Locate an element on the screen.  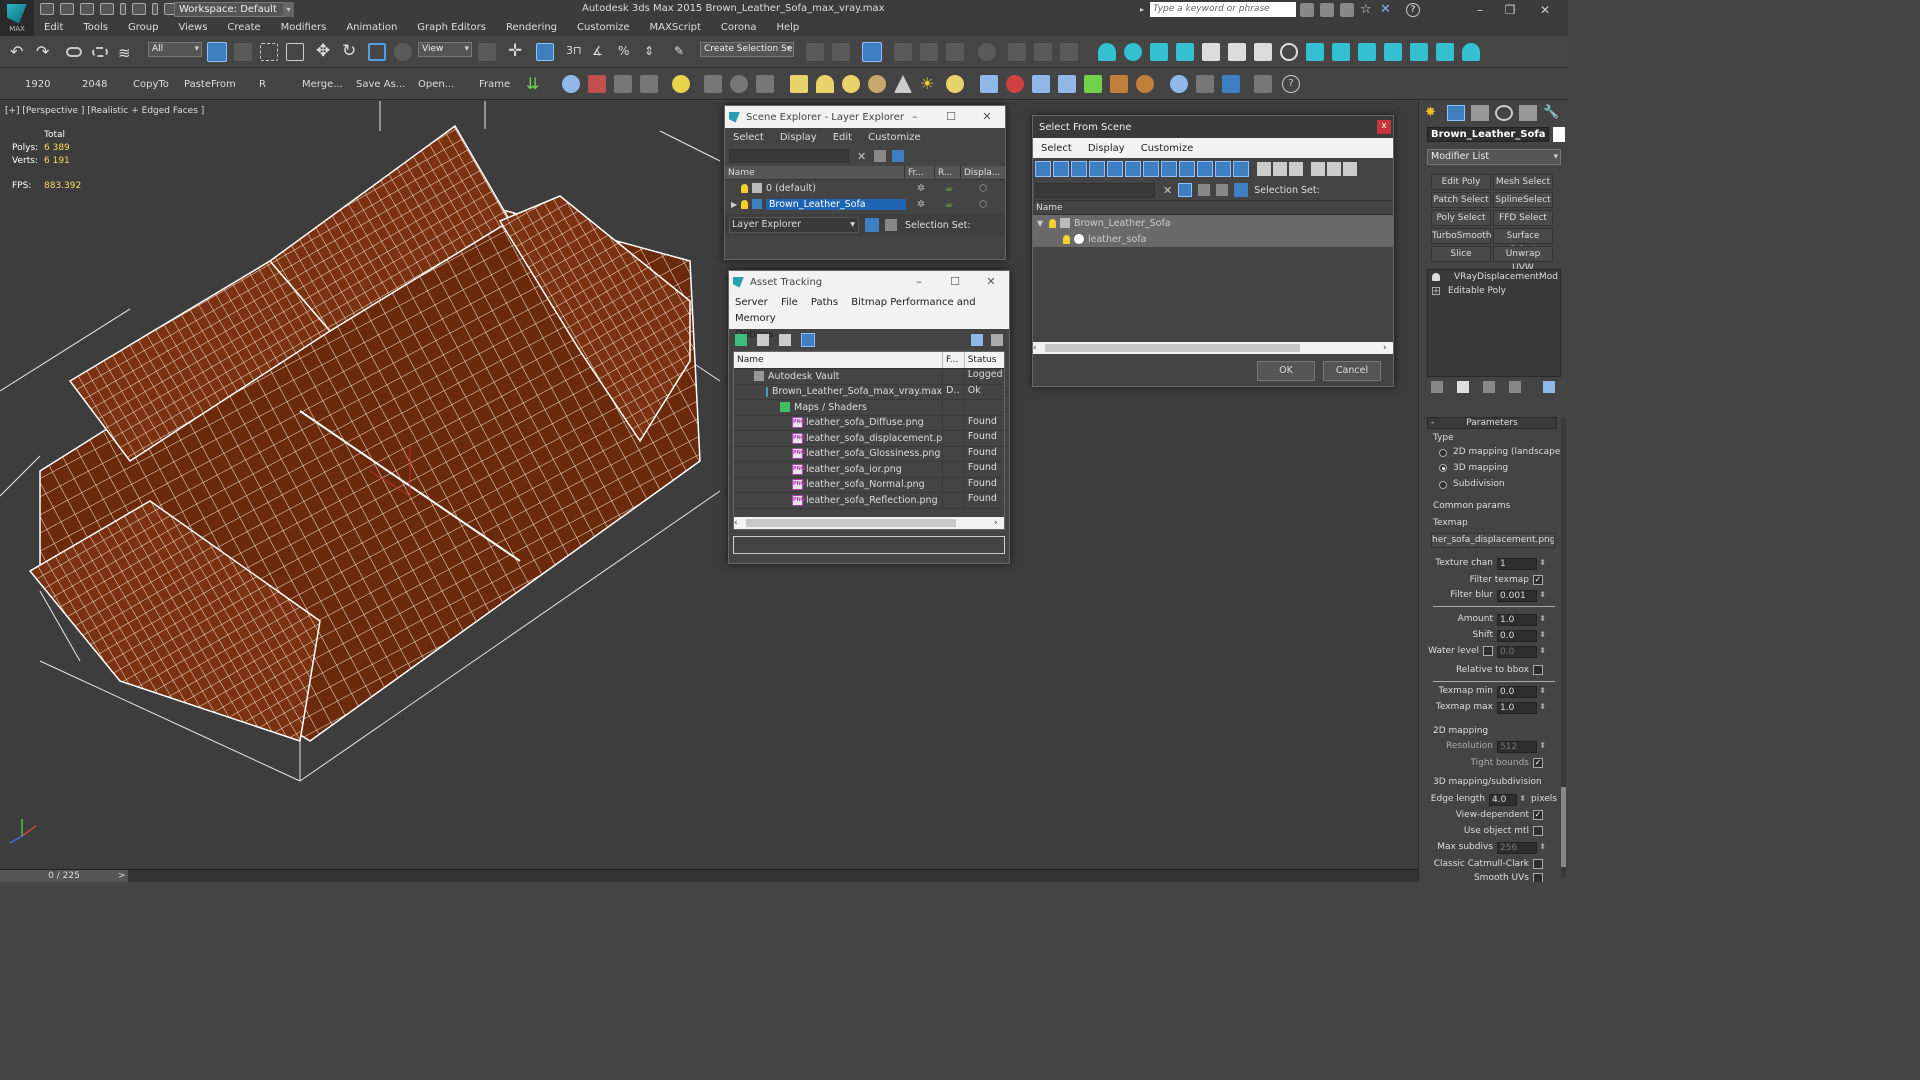
pastefrom-button: PasteFrom is located at coordinates (210, 84).